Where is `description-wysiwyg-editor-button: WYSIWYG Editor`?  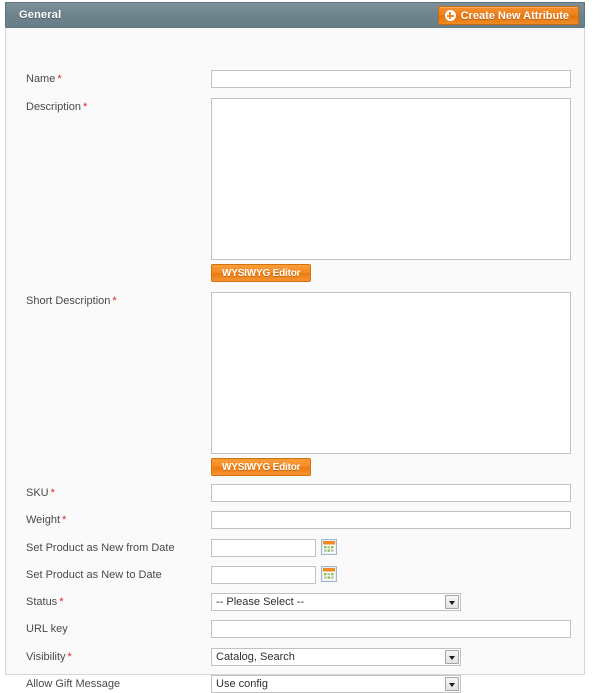 description-wysiwyg-editor-button: WYSIWYG Editor is located at coordinates (261, 273).